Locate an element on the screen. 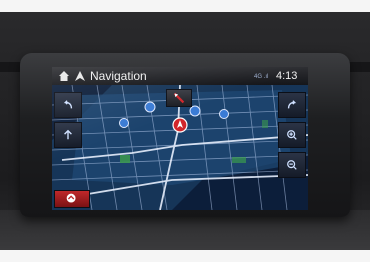  menu-button is located at coordinates (72, 199).